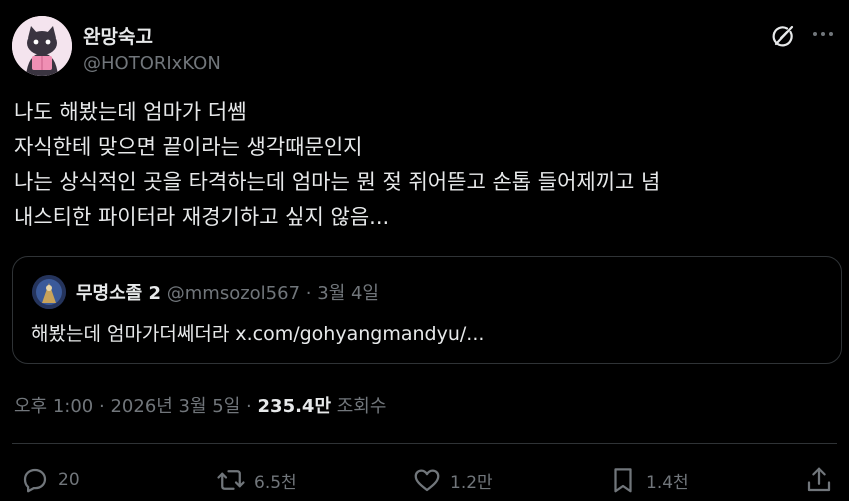 The width and height of the screenshot is (849, 501). What do you see at coordinates (53, 406) in the screenshot?
I see `tweet-time: 오후 1:00` at bounding box center [53, 406].